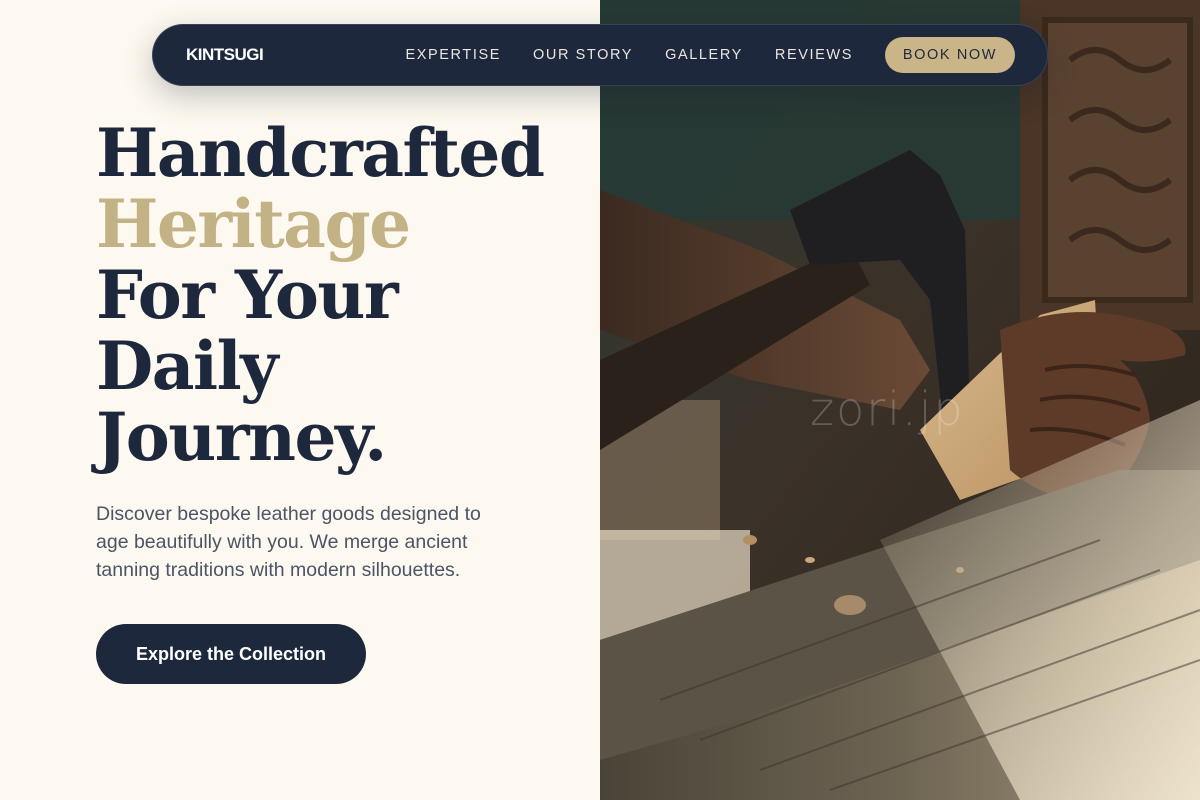 This screenshot has height=800, width=1200. I want to click on nav-link-expertise: EXPERTISE, so click(453, 55).